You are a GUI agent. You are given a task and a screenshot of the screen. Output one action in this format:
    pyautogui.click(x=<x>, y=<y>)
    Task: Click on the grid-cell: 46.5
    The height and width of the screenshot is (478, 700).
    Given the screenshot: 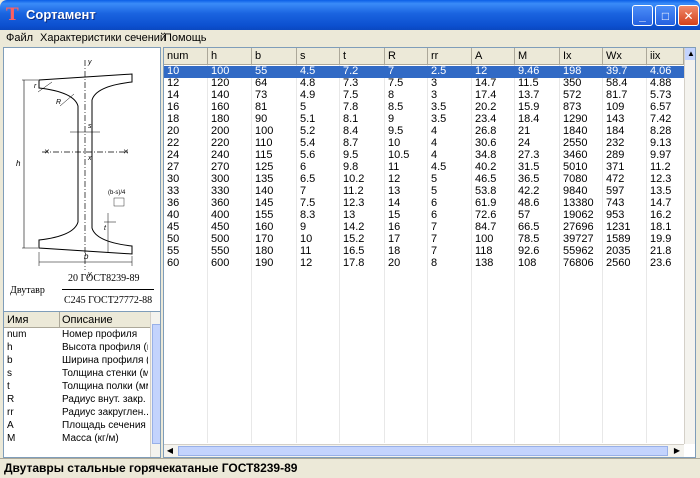 What is the action you would take?
    pyautogui.click(x=493, y=179)
    